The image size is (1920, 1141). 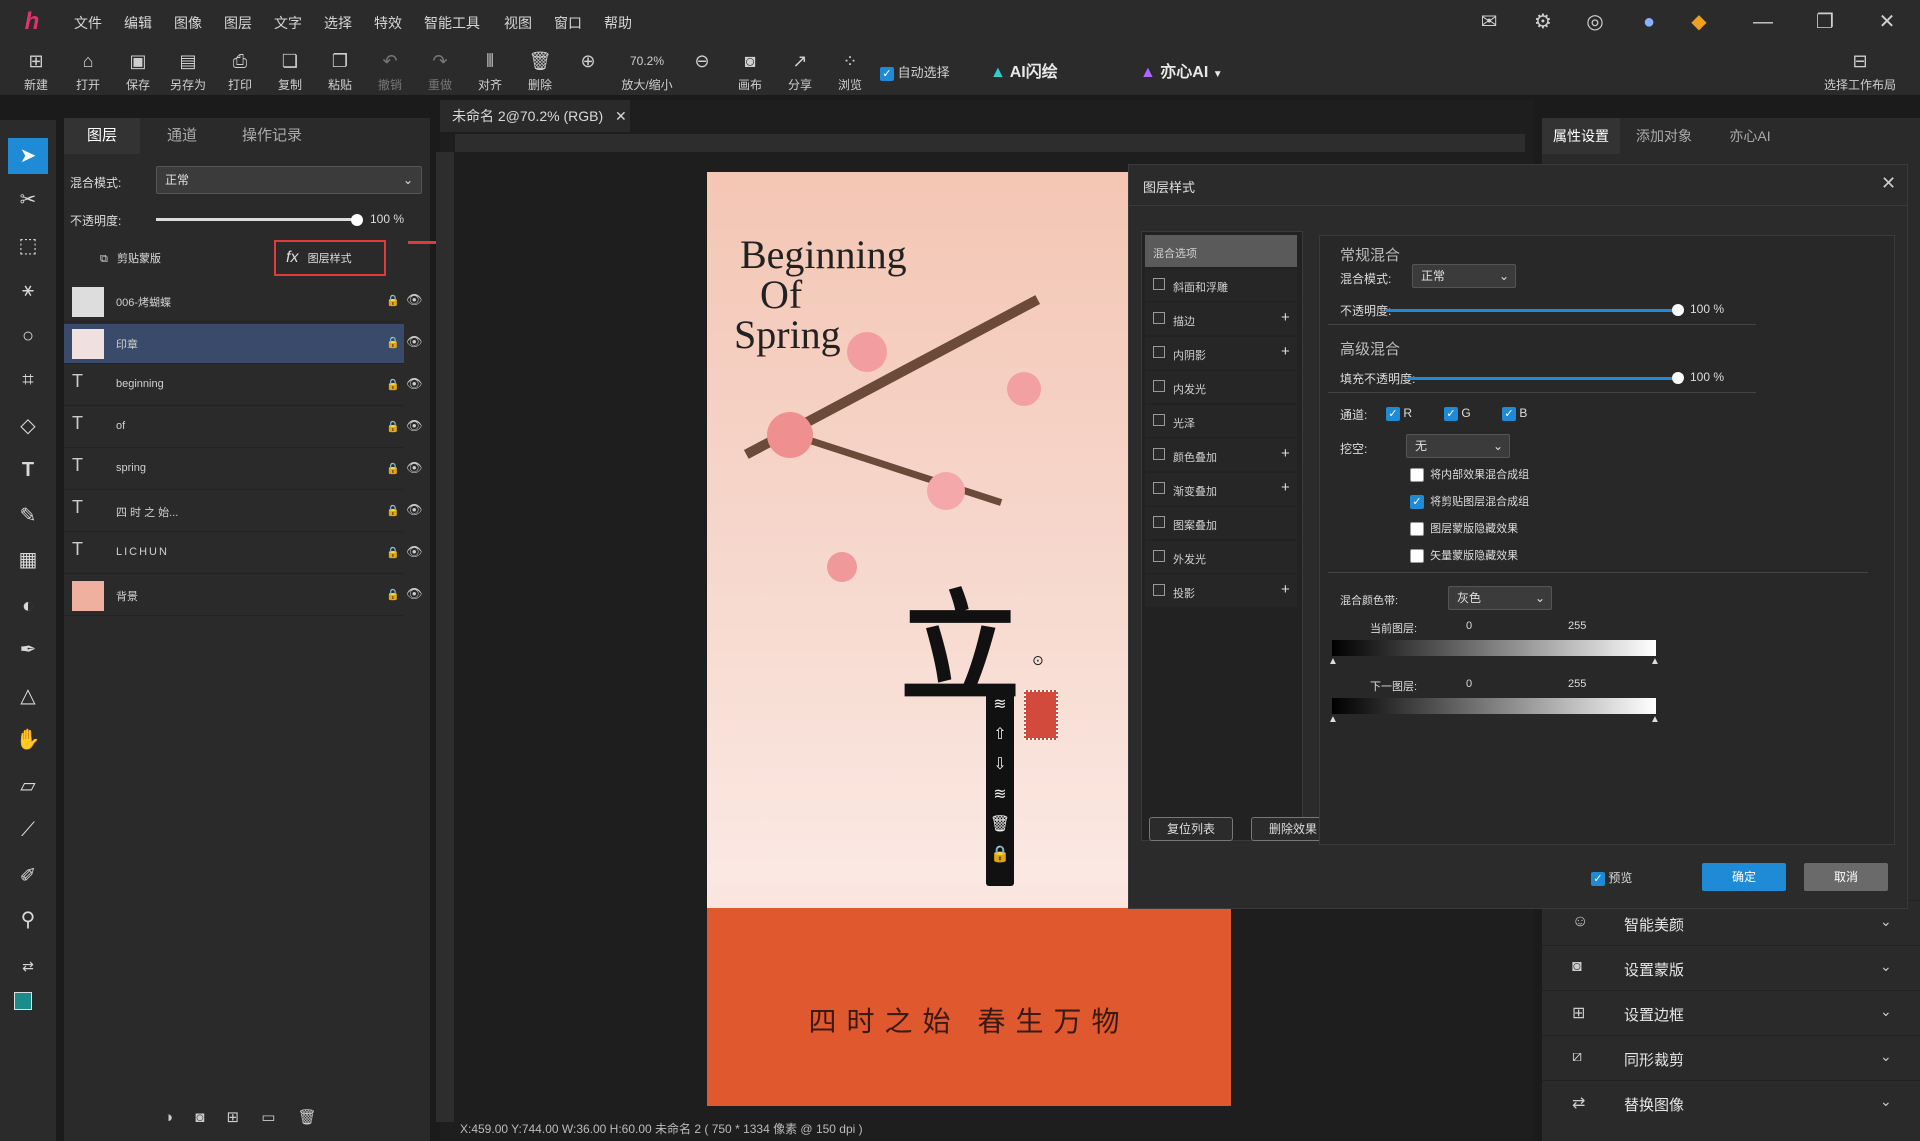 What do you see at coordinates (168, 1117) in the screenshot?
I see `adjustment-icon: ◑` at bounding box center [168, 1117].